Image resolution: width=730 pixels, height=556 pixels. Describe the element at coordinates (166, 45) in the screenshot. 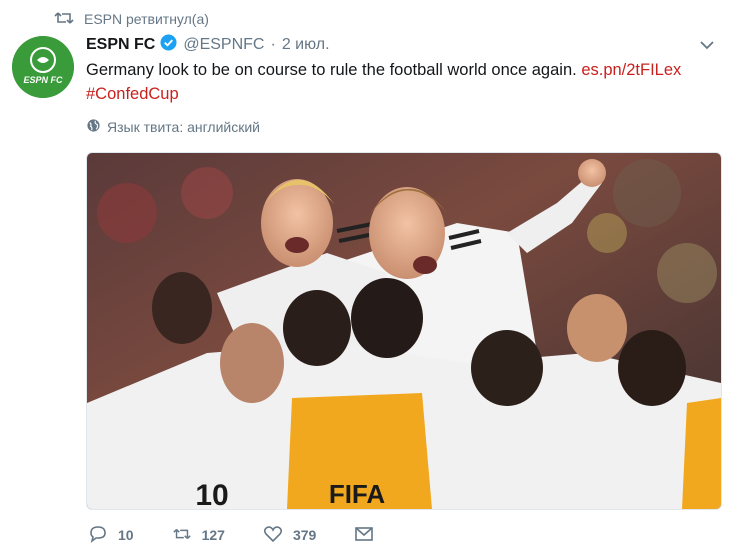

I see `verified-icon` at that location.